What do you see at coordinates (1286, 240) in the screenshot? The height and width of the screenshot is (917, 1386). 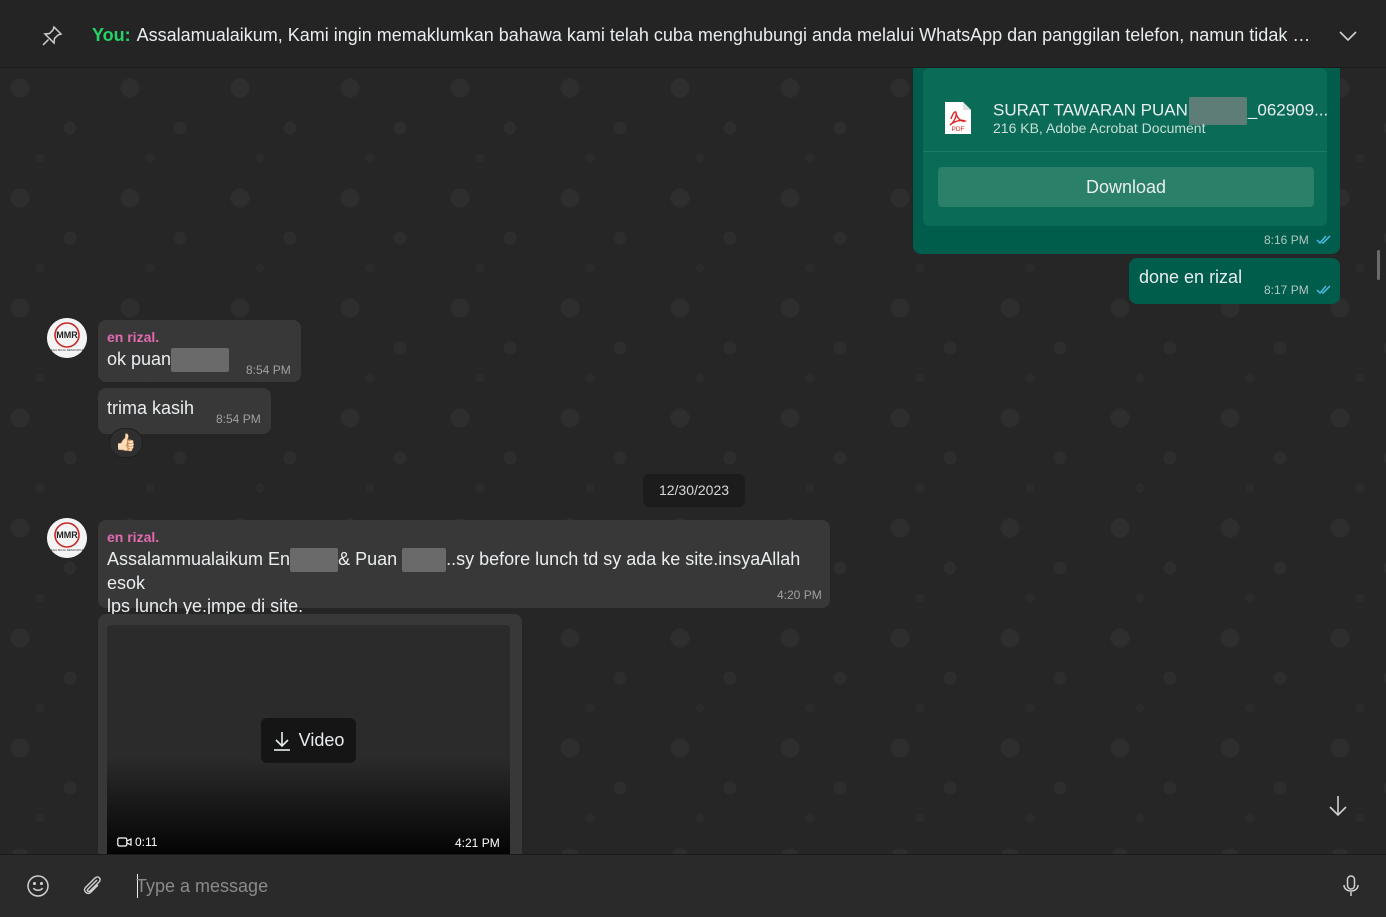 I see `message-time: 8:16 PM` at bounding box center [1286, 240].